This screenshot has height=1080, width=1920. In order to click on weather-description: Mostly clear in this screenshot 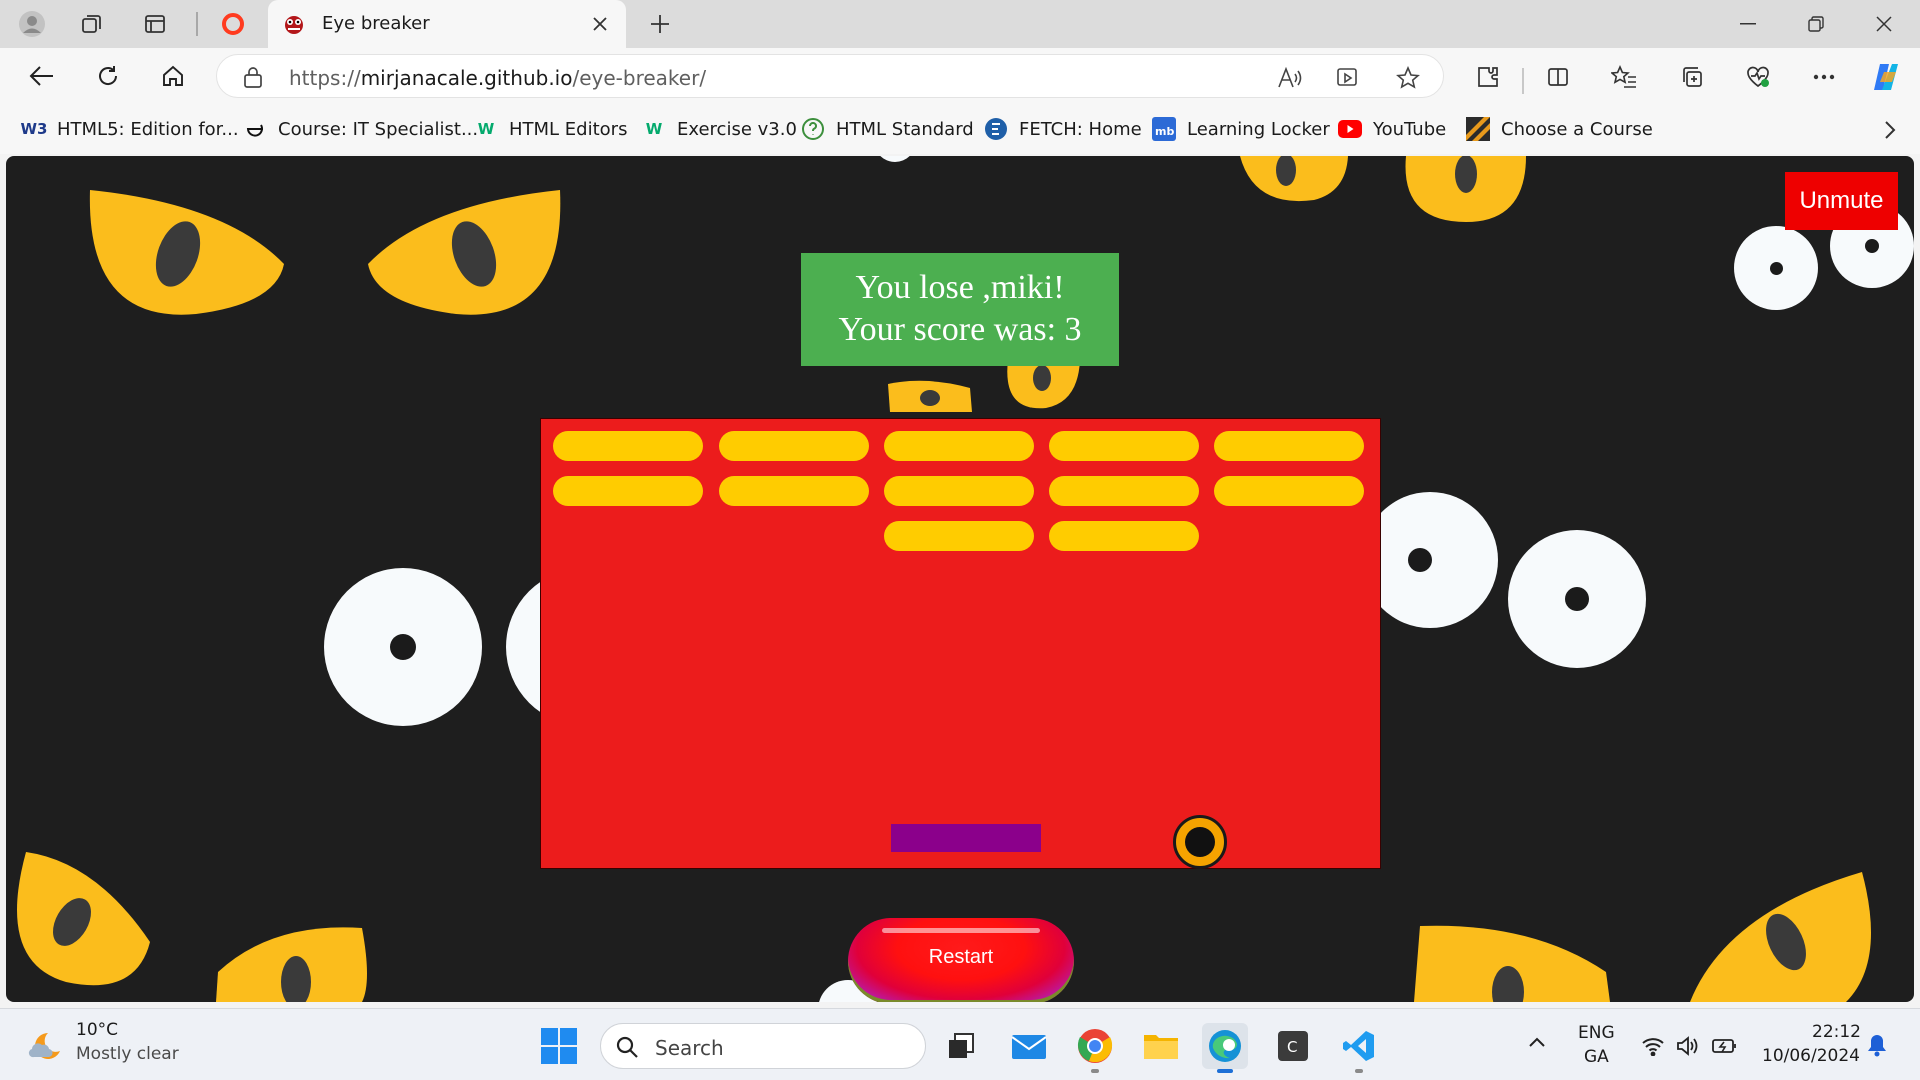, I will do `click(127, 1054)`.